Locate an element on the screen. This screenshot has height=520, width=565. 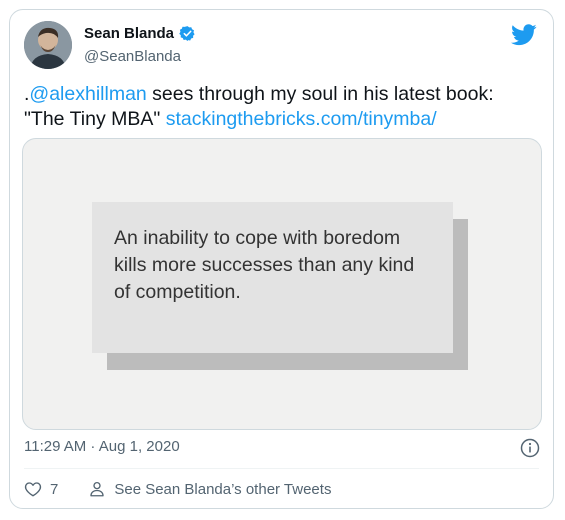
tweet-actions: 7 See Sean Blanda’s other Tweets is located at coordinates (177, 489).